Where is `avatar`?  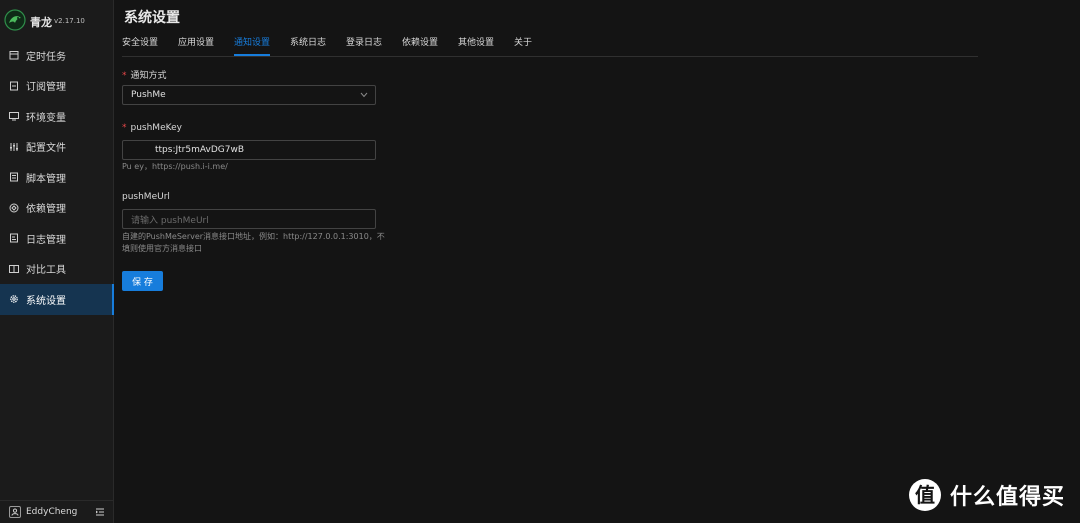 avatar is located at coordinates (15, 512).